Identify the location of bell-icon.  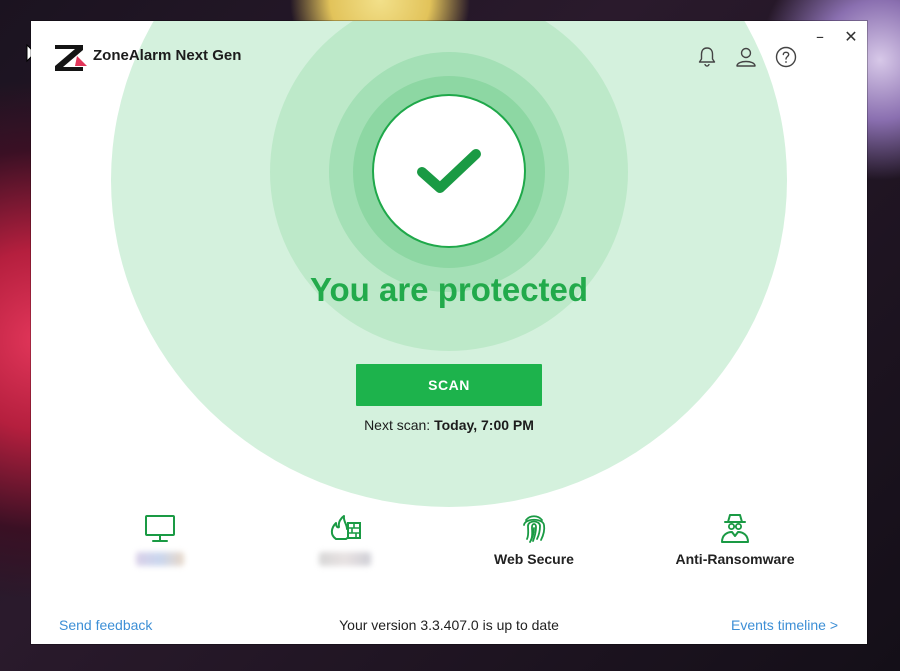
(707, 57).